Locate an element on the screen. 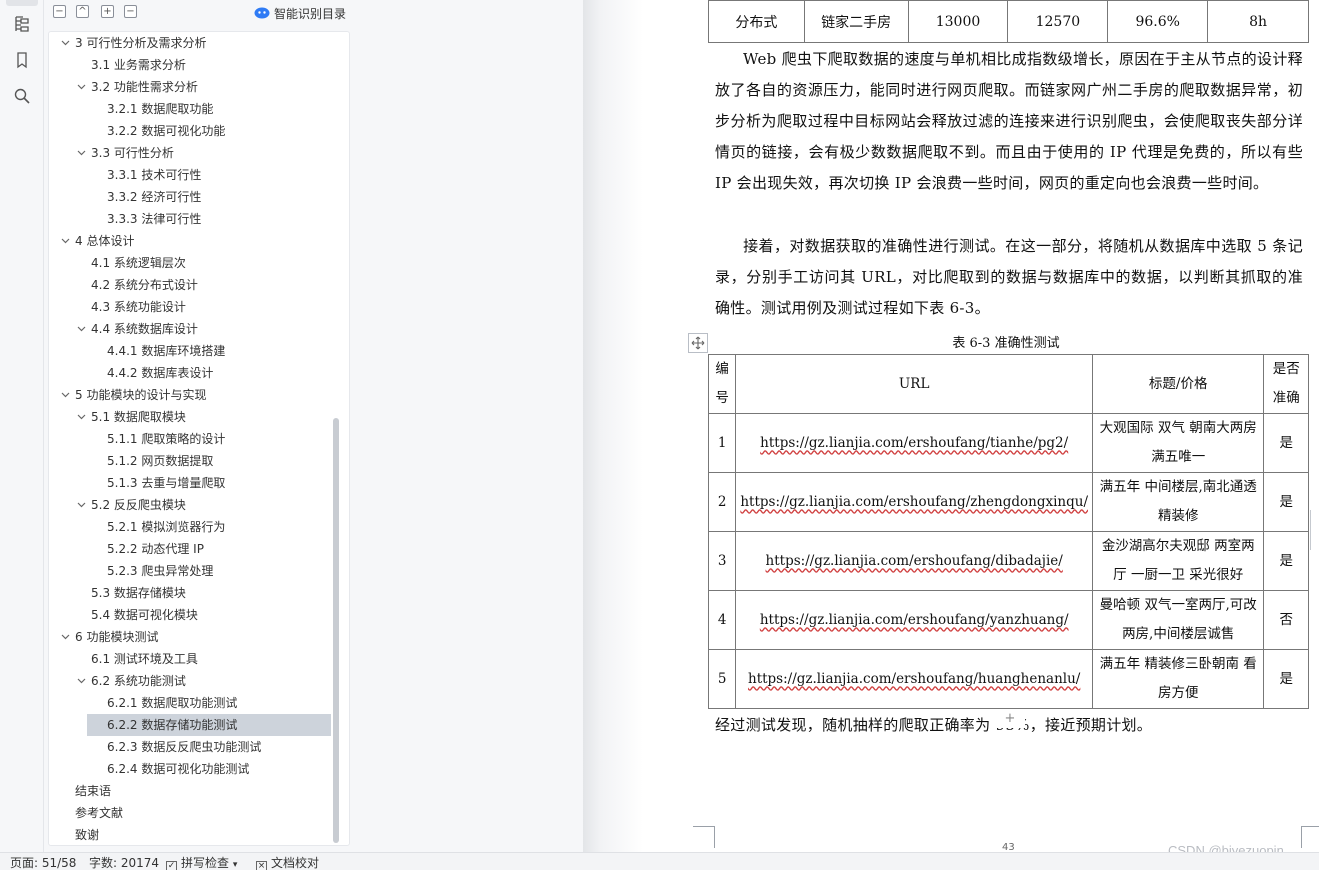  page-counter: 页面: 51/58 is located at coordinates (43, 862).